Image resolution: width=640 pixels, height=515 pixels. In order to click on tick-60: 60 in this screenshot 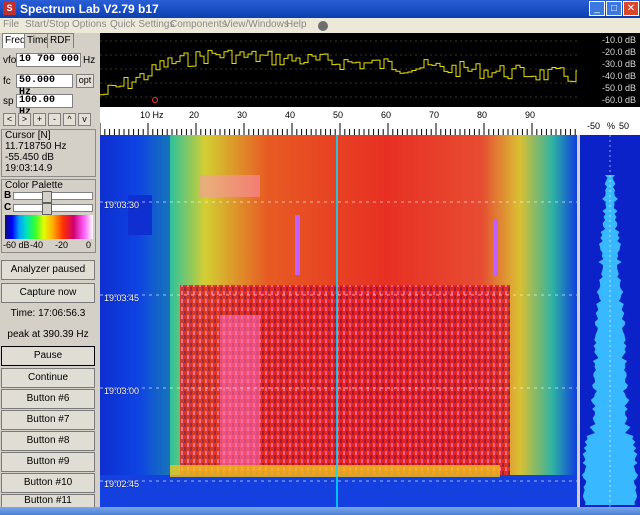, I will do `click(386, 115)`.